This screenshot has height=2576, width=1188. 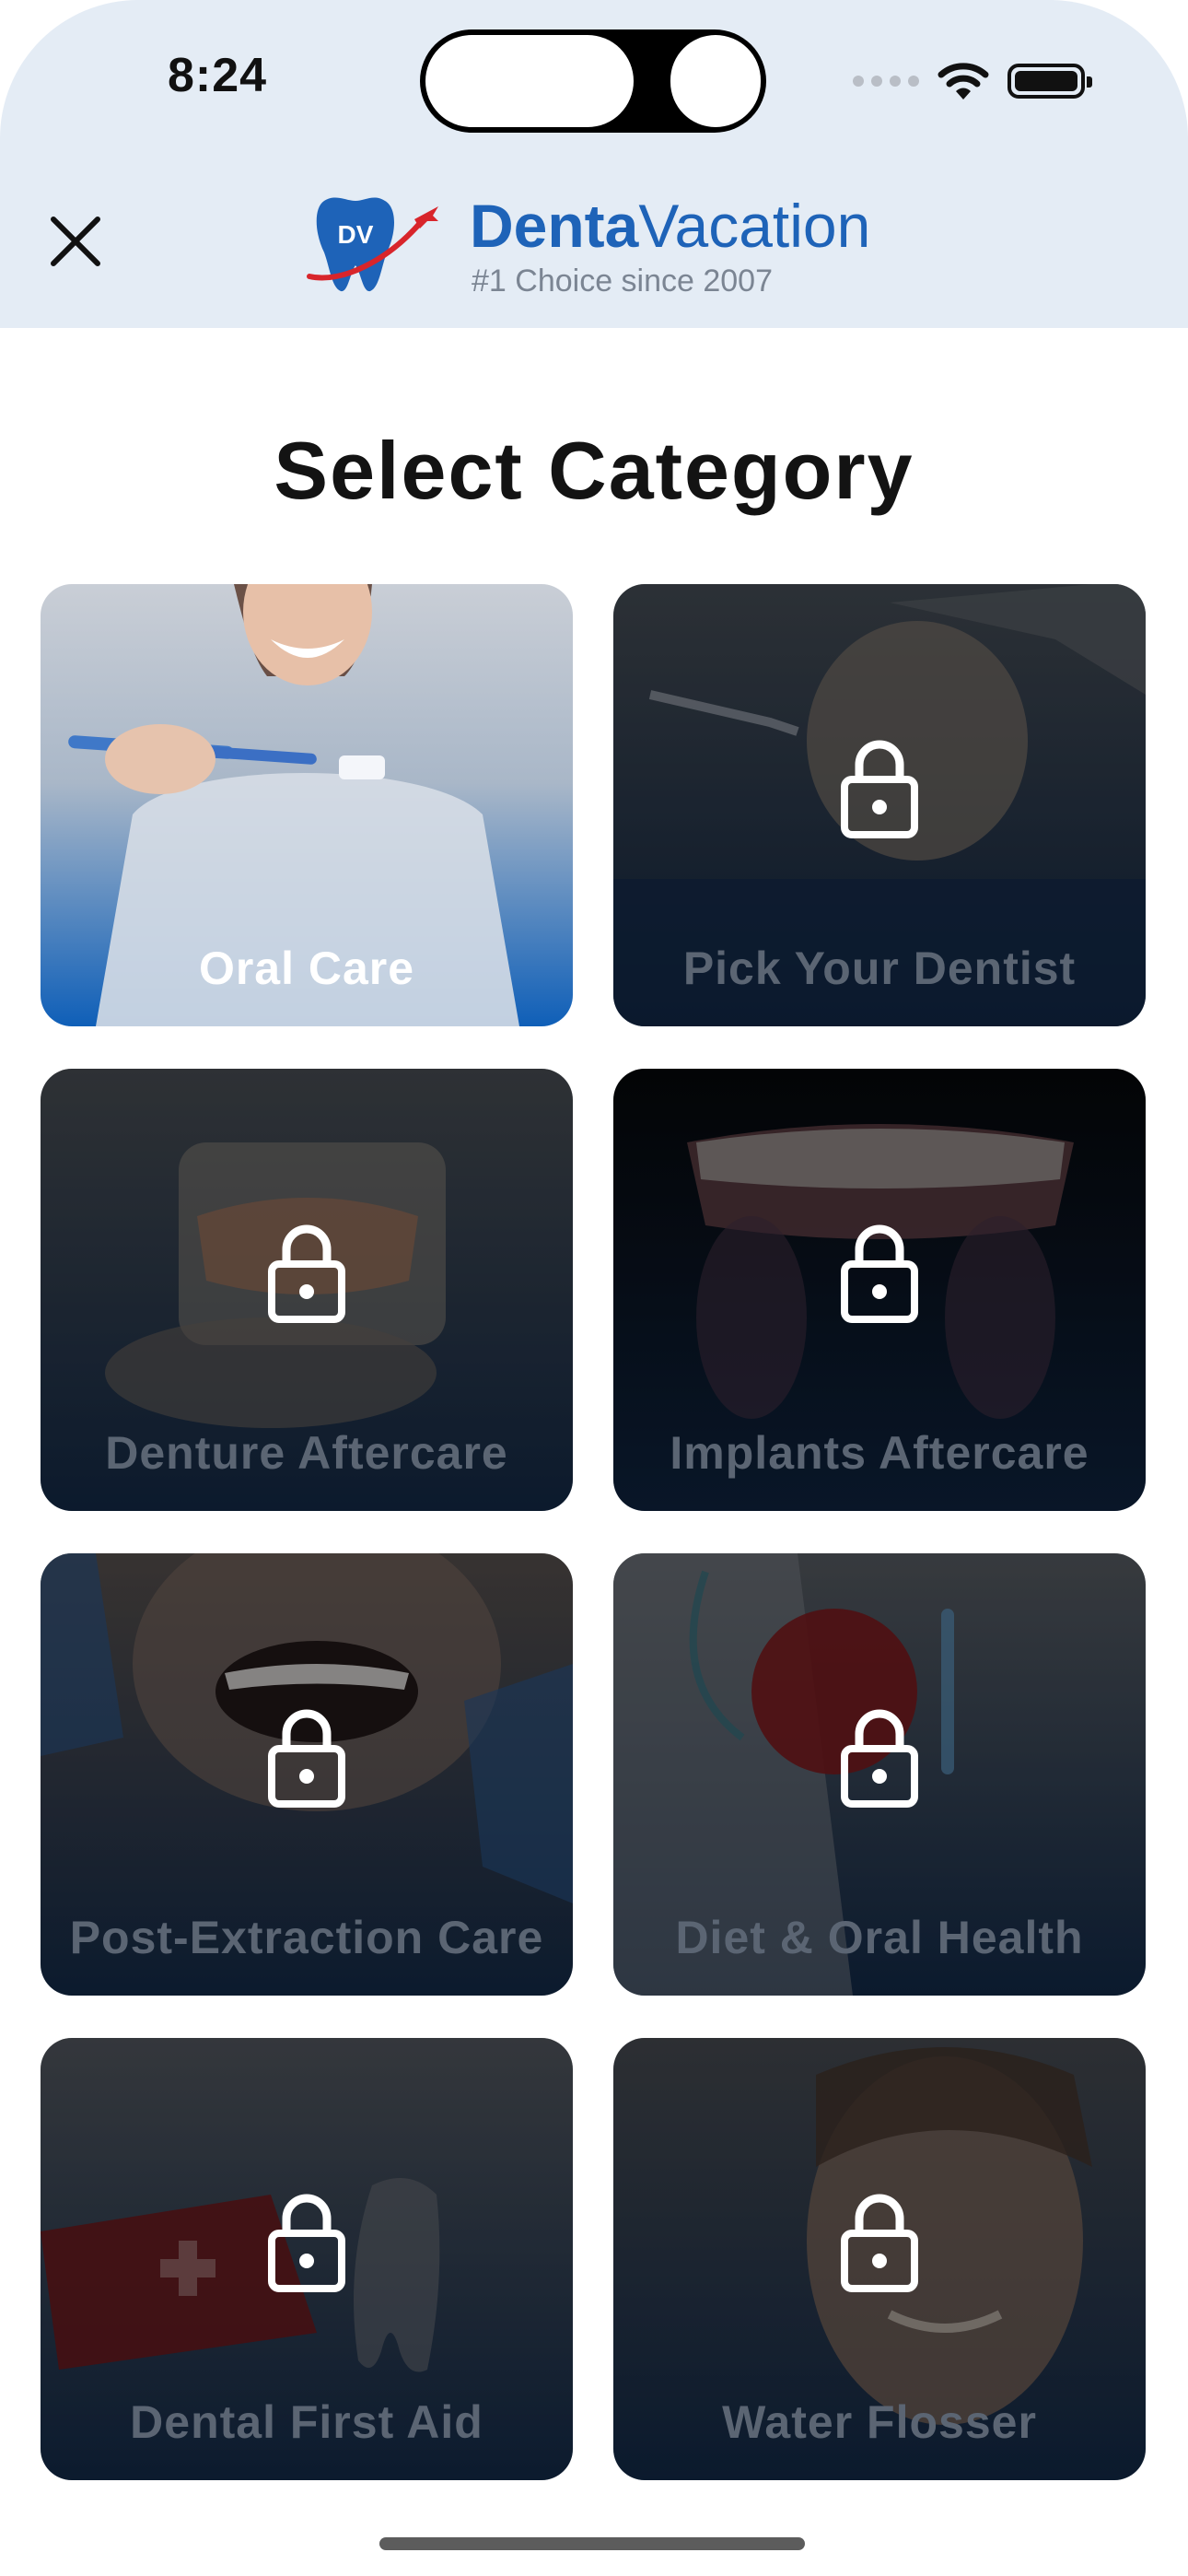 What do you see at coordinates (356, 234) in the screenshot?
I see `logo-initials: DV` at bounding box center [356, 234].